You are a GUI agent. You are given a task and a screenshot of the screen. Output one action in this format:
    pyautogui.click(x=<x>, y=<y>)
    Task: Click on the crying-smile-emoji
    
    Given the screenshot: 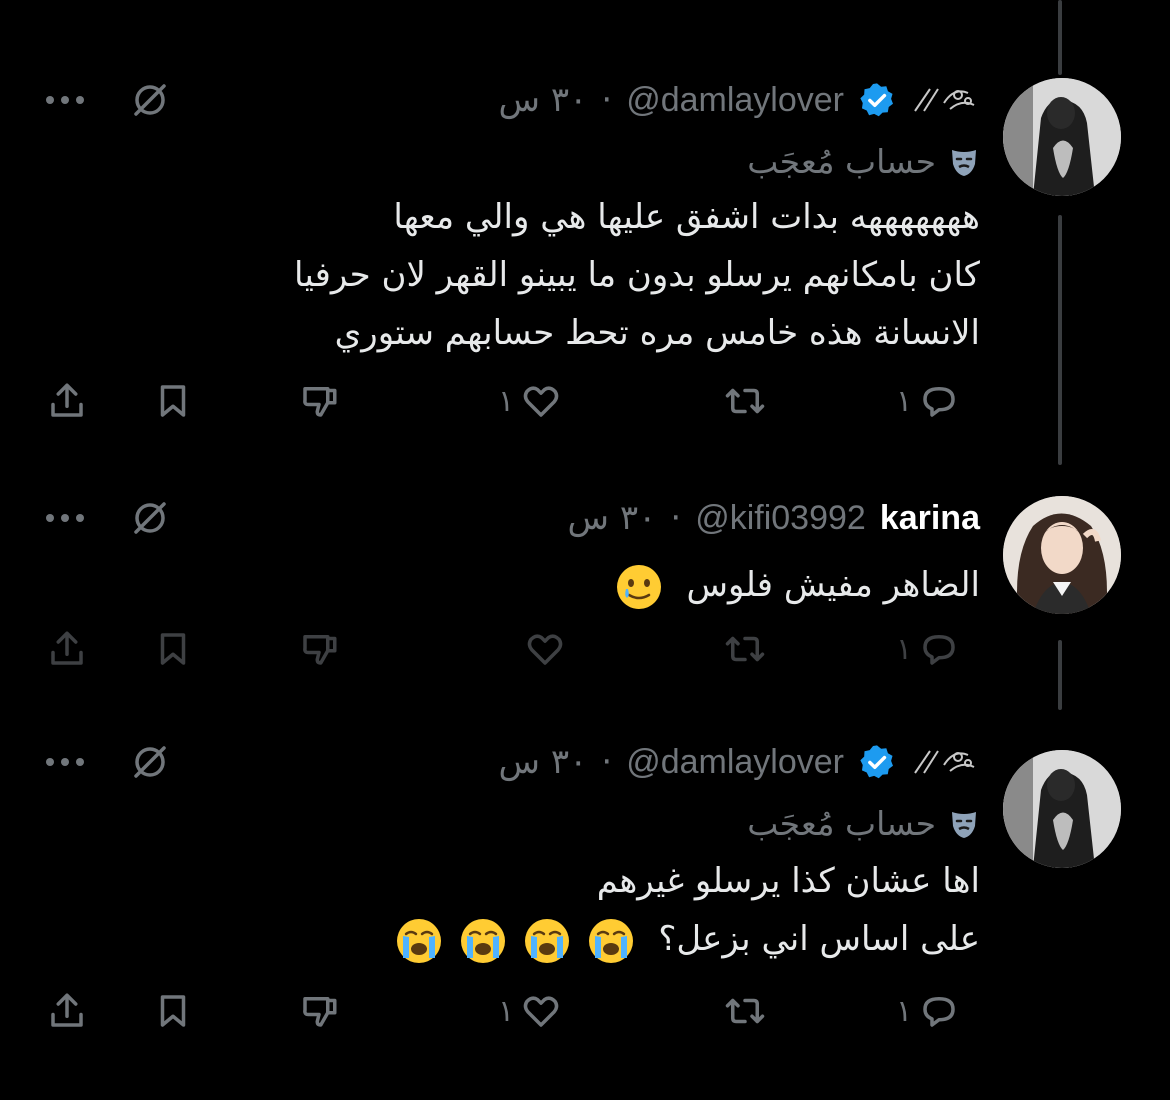 What is the action you would take?
    pyautogui.click(x=638, y=586)
    